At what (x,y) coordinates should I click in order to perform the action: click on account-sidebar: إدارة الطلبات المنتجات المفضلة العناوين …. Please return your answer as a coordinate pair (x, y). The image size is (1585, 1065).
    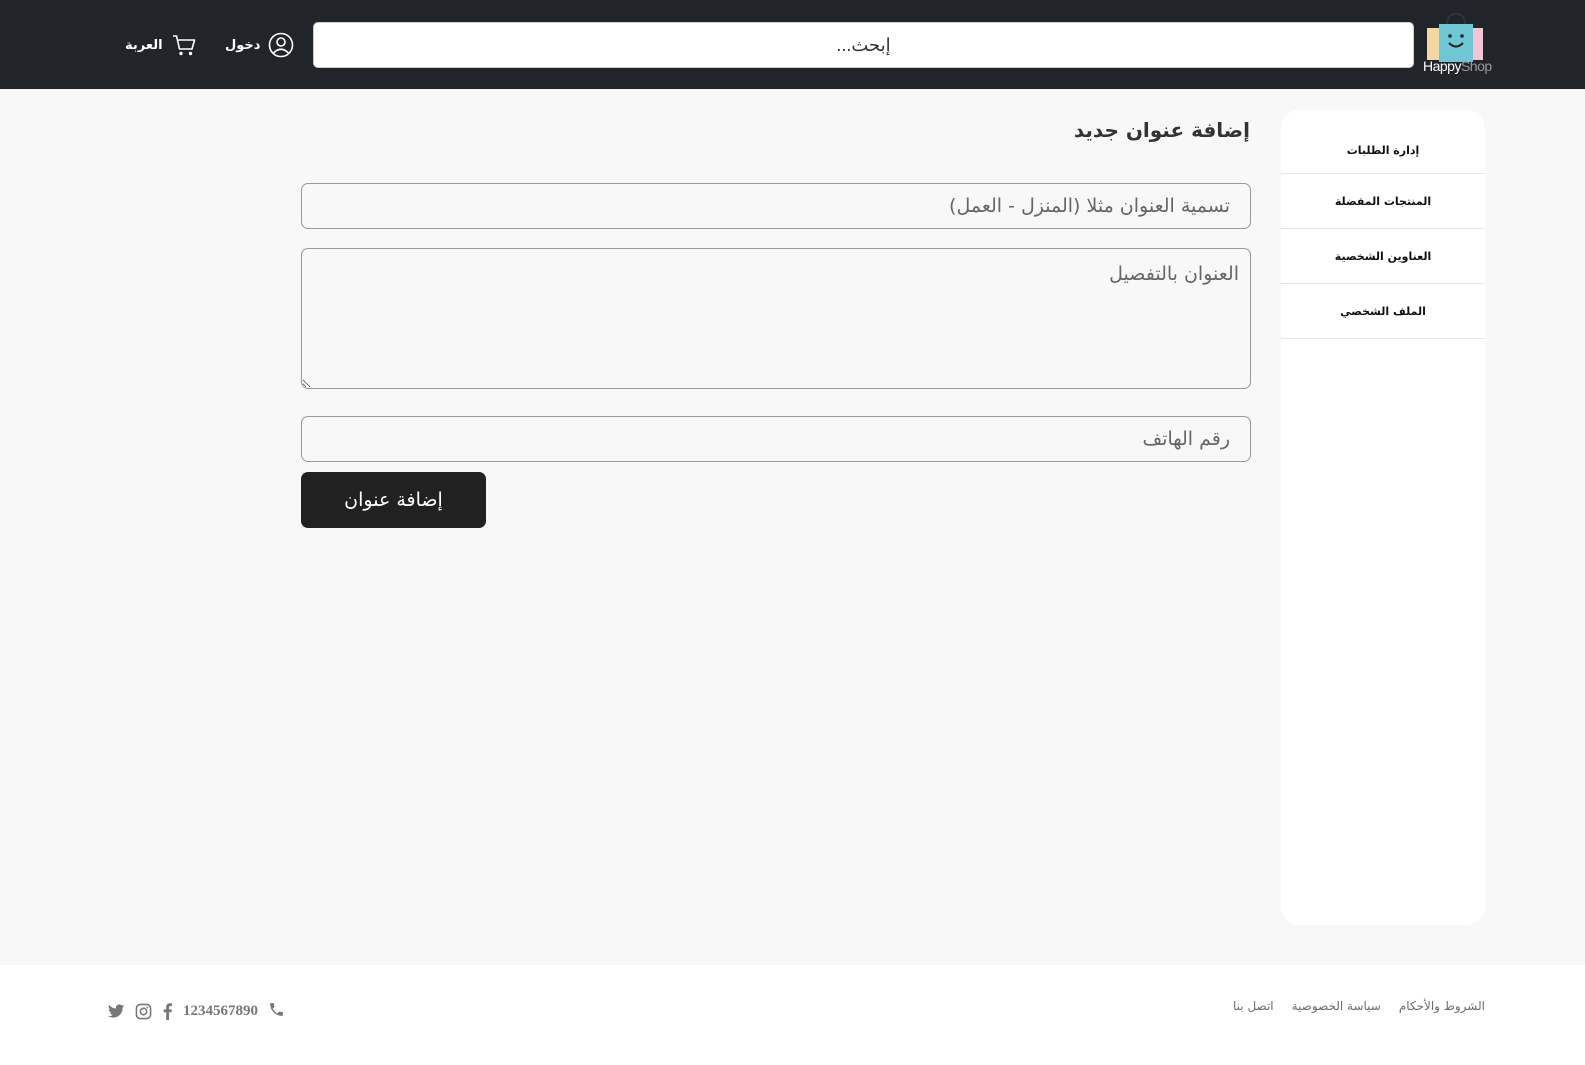
    Looking at the image, I should click on (1383, 517).